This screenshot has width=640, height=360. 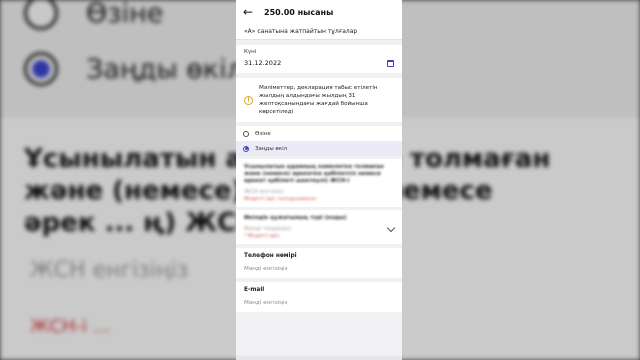 I want to click on radio-option-legal-representative: Заңды өкіл, so click(x=319, y=148).